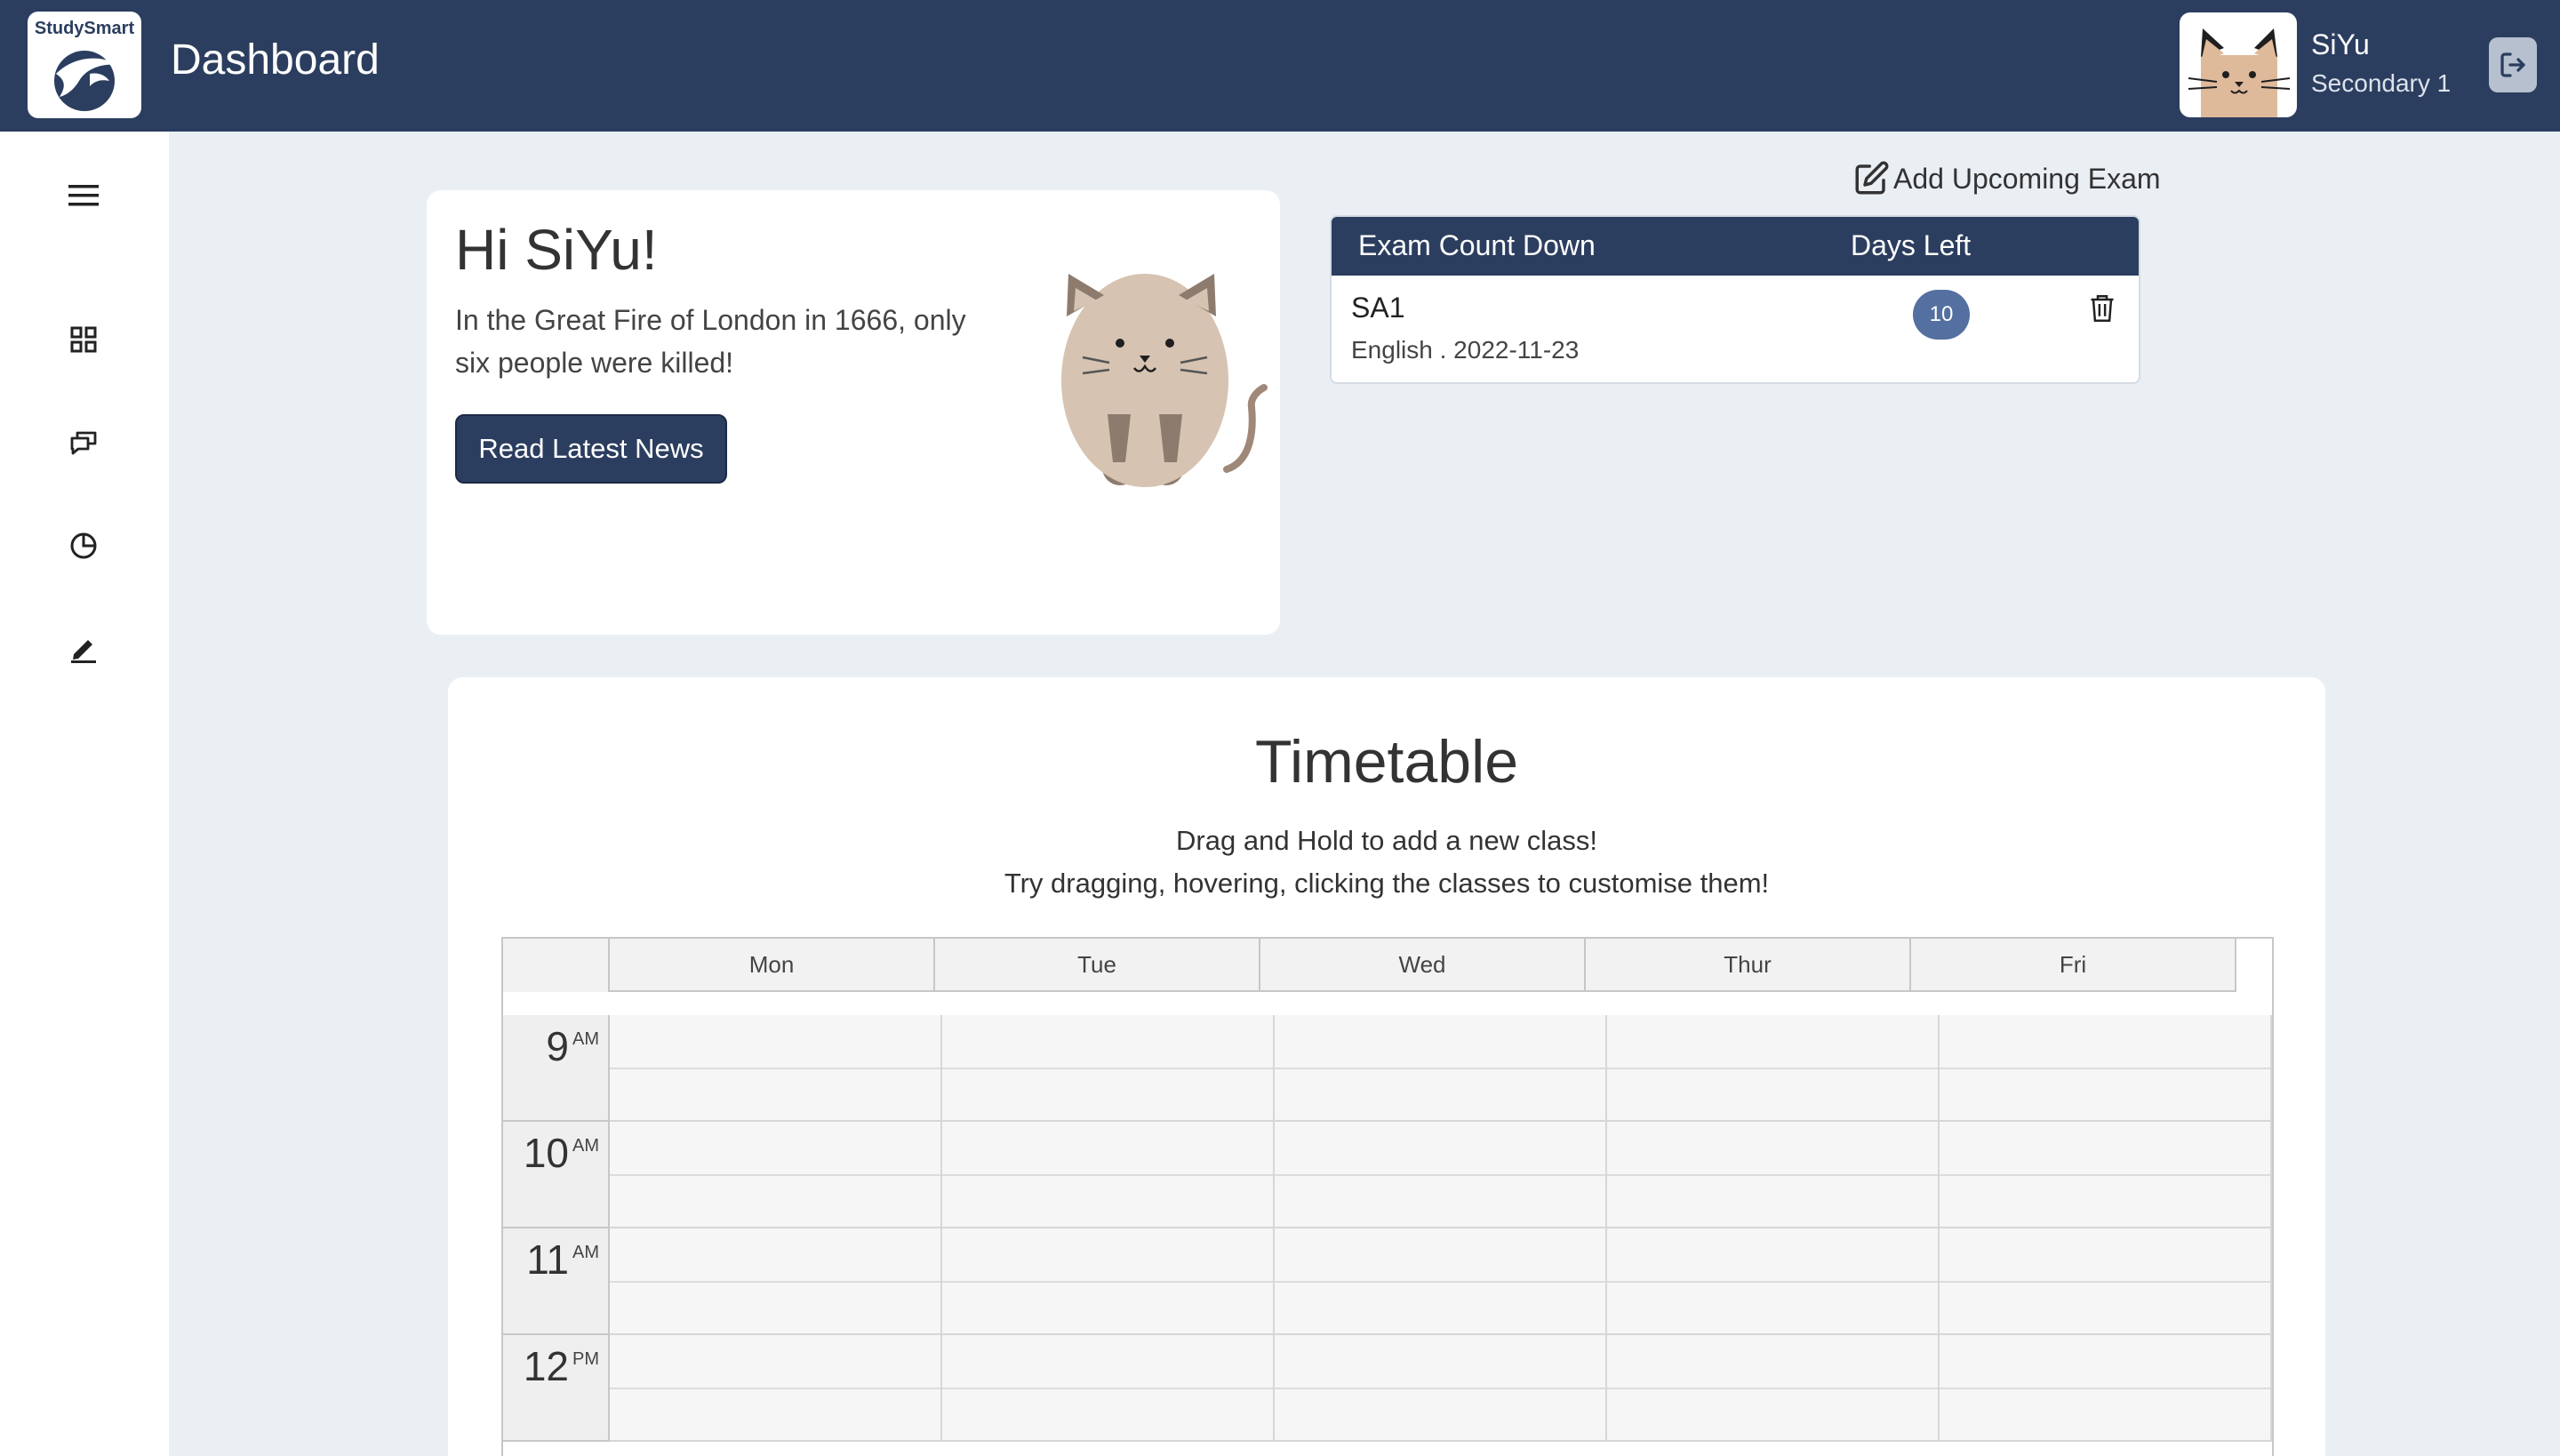  I want to click on sidebar-item-notes, so click(83, 649).